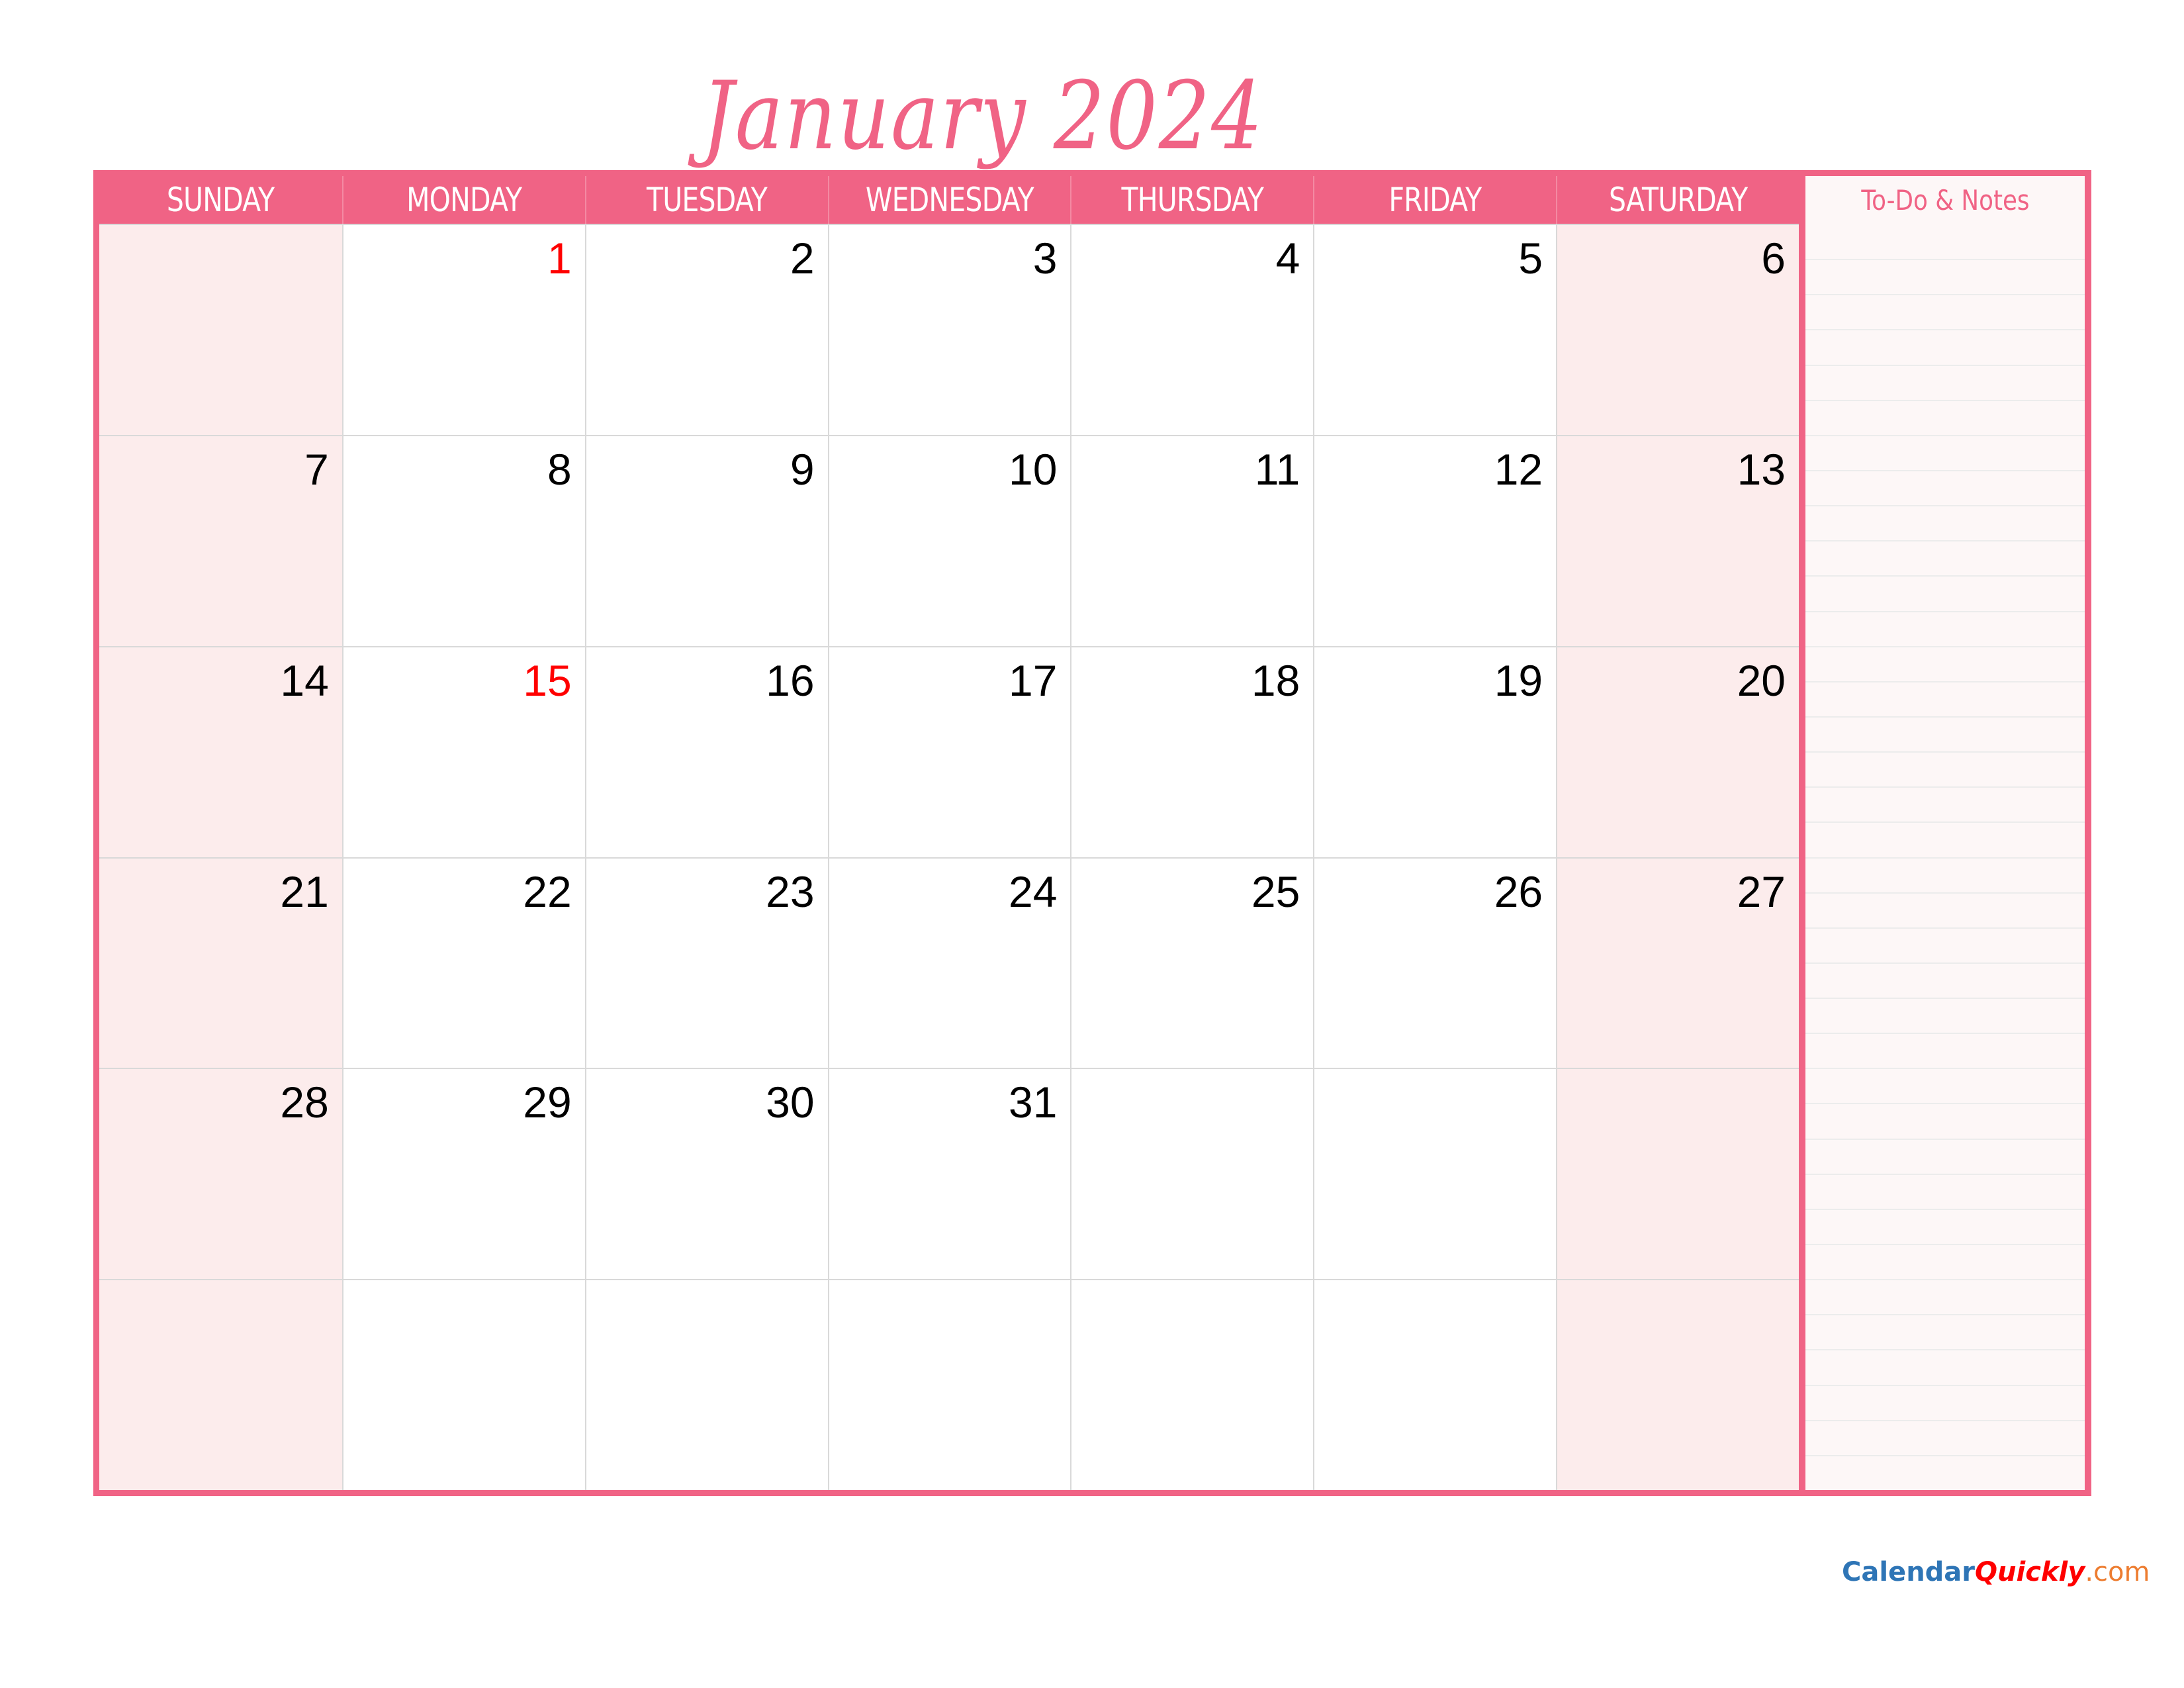 The height and width of the screenshot is (1688, 2184). I want to click on day-cell-15: 15, so click(463, 751).